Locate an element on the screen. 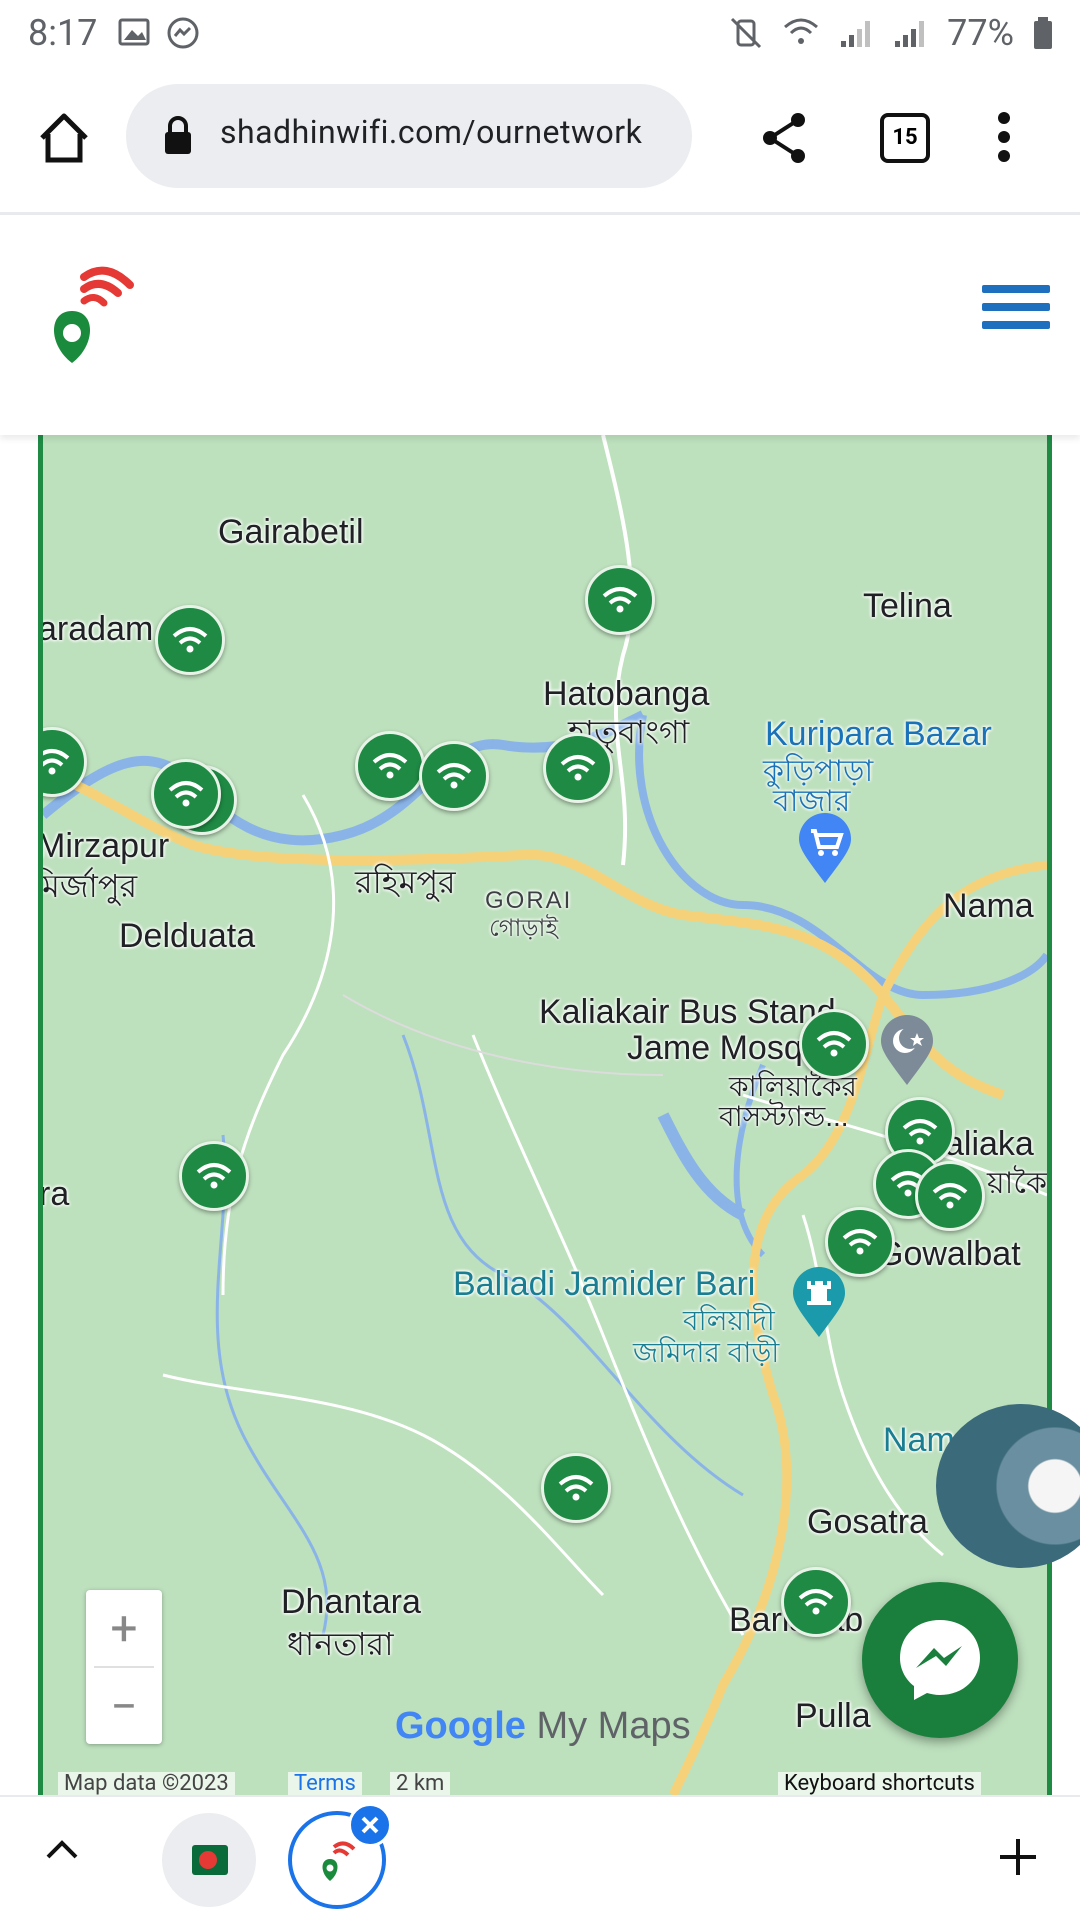 This screenshot has height=1922, width=1080. overflow-menu-icon is located at coordinates (1004, 137).